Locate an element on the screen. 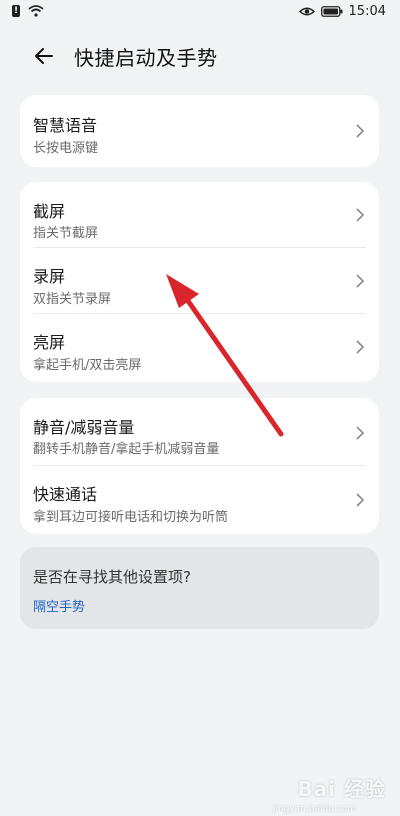  list-item-screen-record: 录屏 双指关节录屏 is located at coordinates (199, 281).